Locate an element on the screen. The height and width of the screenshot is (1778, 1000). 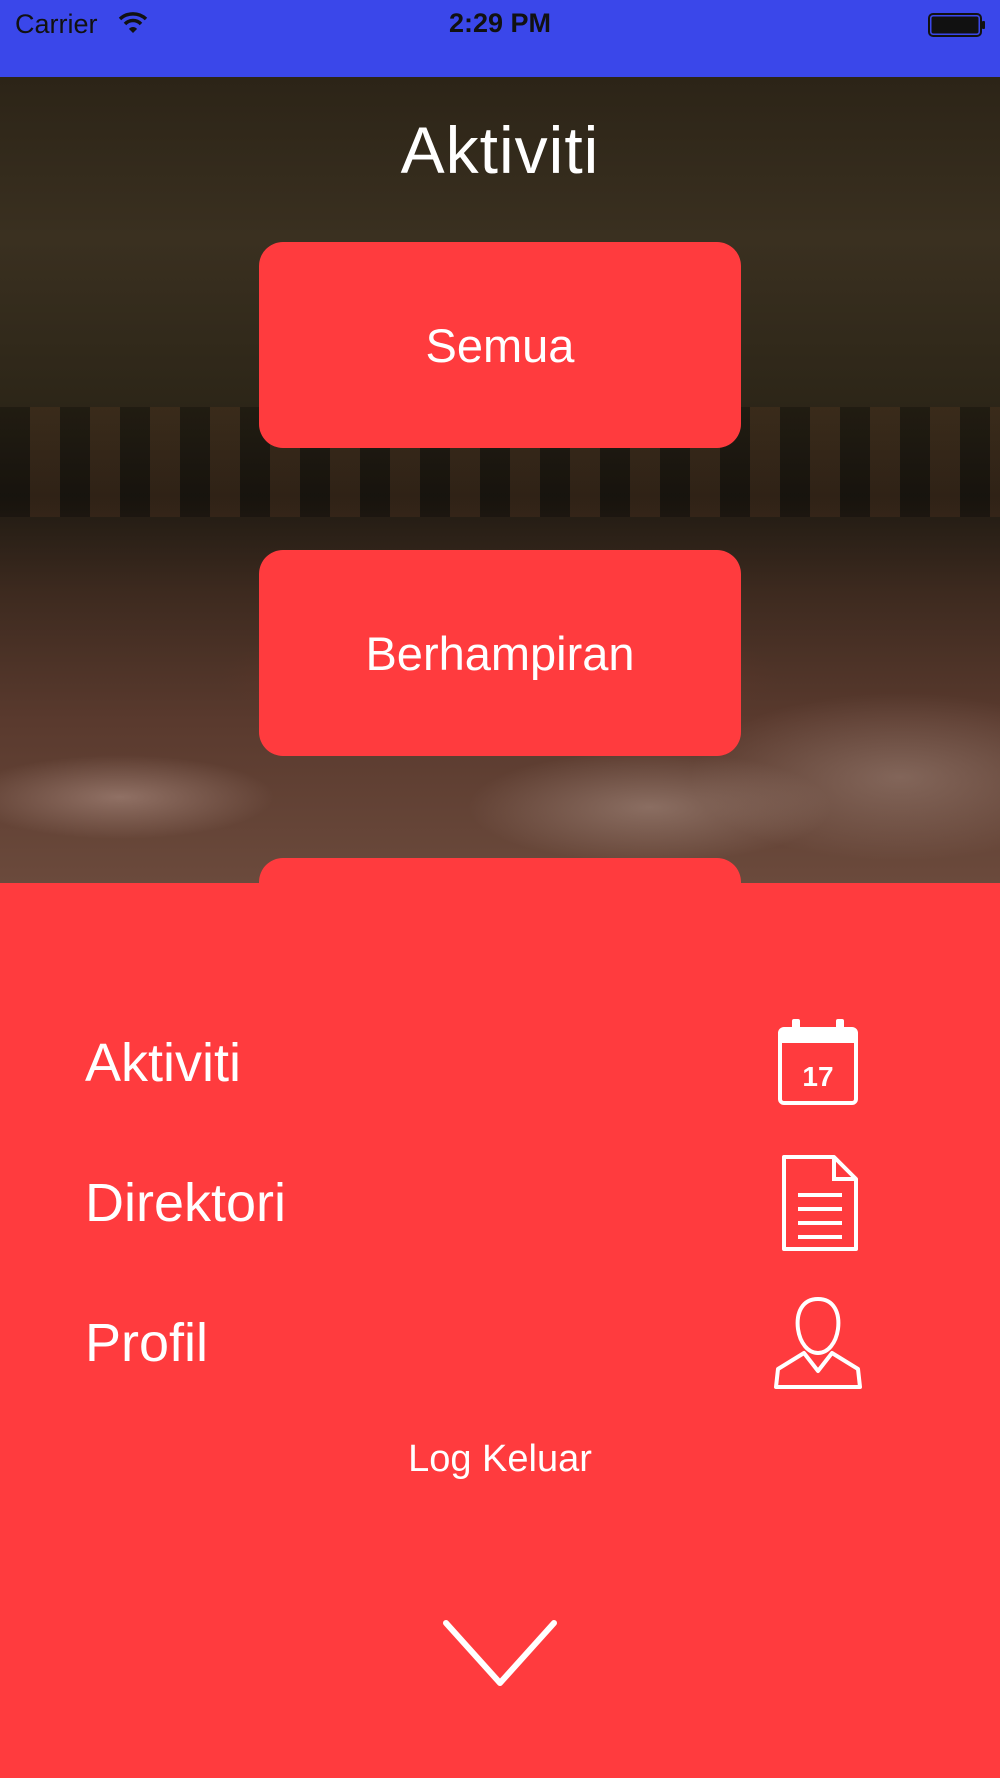
page-title: Aktiviti is located at coordinates (500, 150).